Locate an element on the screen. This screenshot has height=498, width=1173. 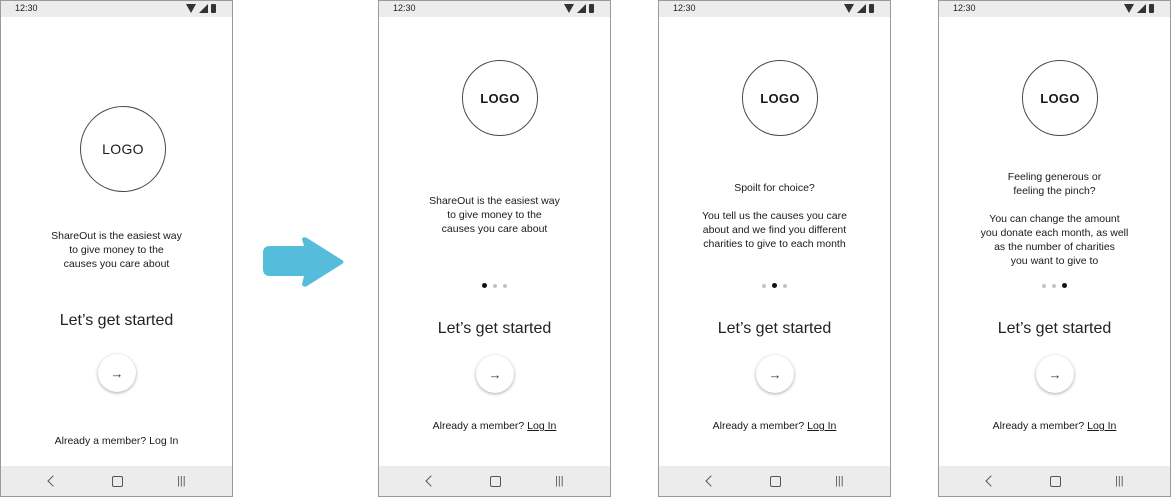
description-line: you donate each month, as well is located at coordinates (1054, 233).